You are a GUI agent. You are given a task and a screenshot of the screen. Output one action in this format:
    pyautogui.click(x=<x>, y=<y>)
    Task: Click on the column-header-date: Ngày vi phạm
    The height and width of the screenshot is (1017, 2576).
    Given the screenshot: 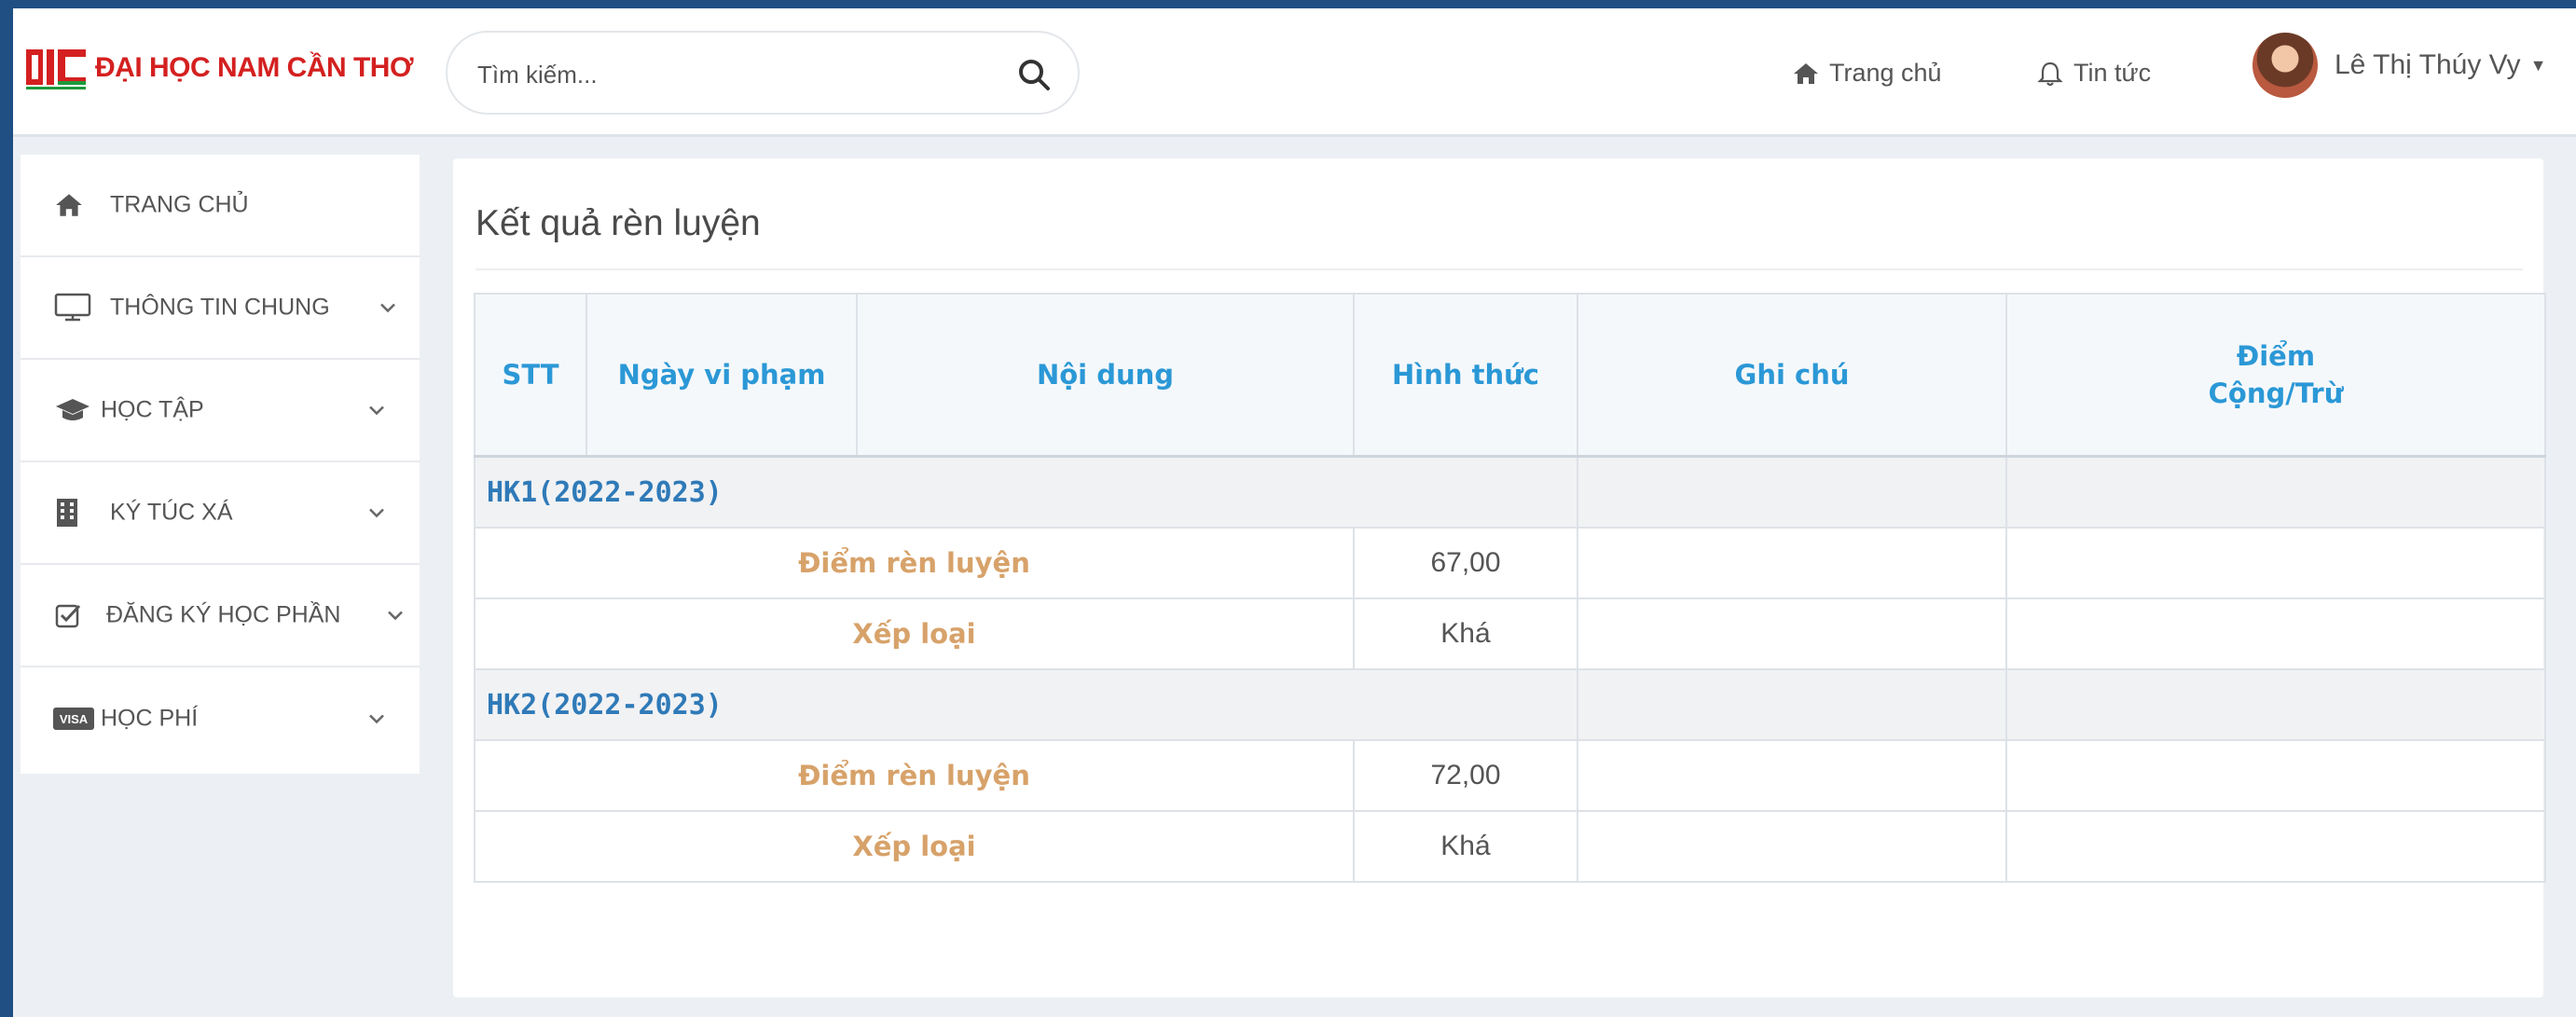 What is the action you would take?
    pyautogui.click(x=721, y=375)
    